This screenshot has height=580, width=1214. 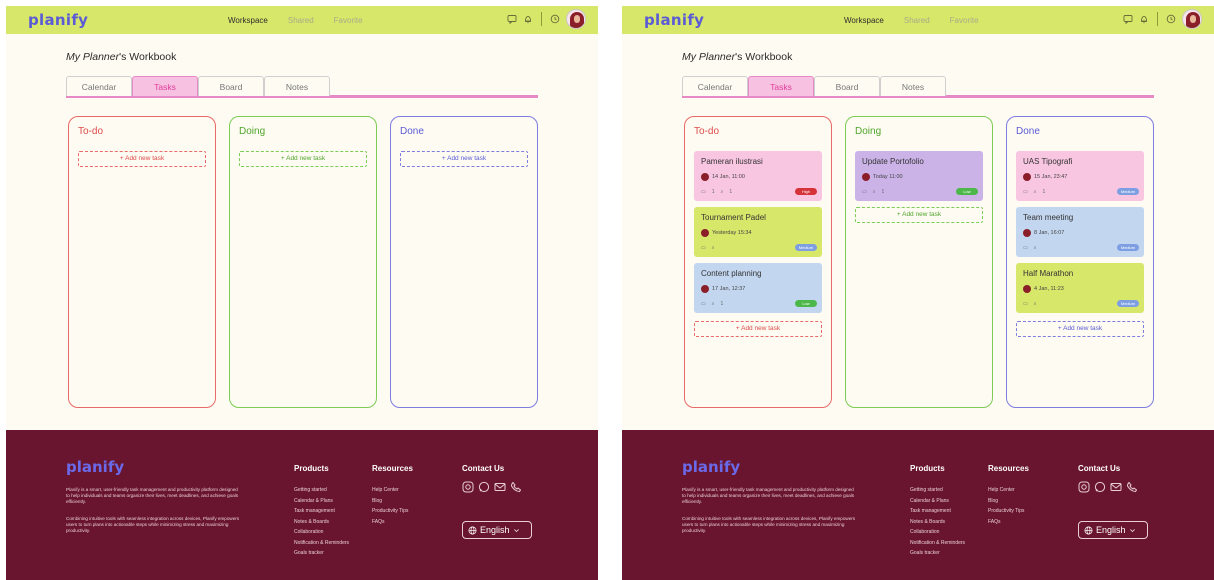 What do you see at coordinates (728, 177) in the screenshot?
I see `task-date: 14 Jan, 11:00` at bounding box center [728, 177].